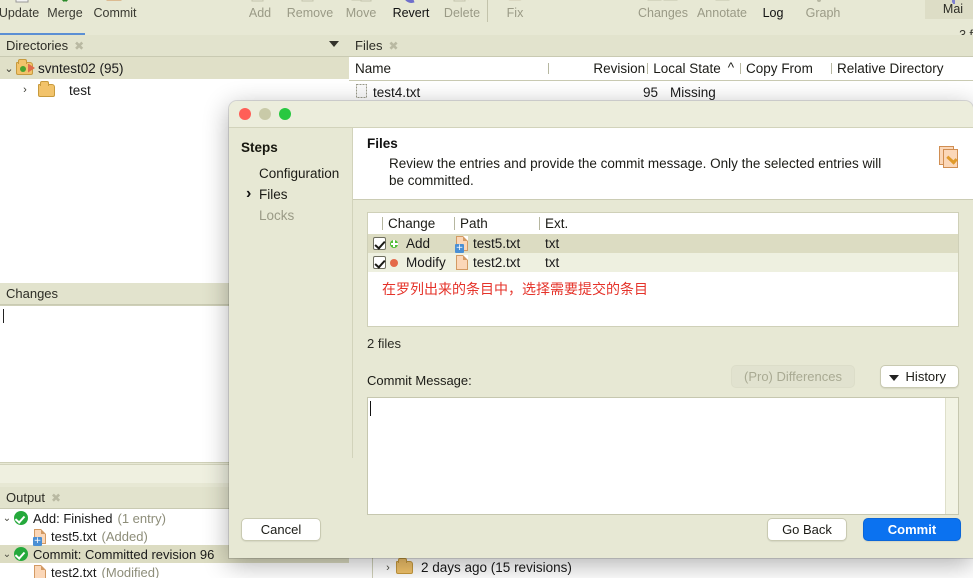 Image resolution: width=973 pixels, height=578 pixels. What do you see at coordinates (277, 215) in the screenshot?
I see `step-locks: Locks` at bounding box center [277, 215].